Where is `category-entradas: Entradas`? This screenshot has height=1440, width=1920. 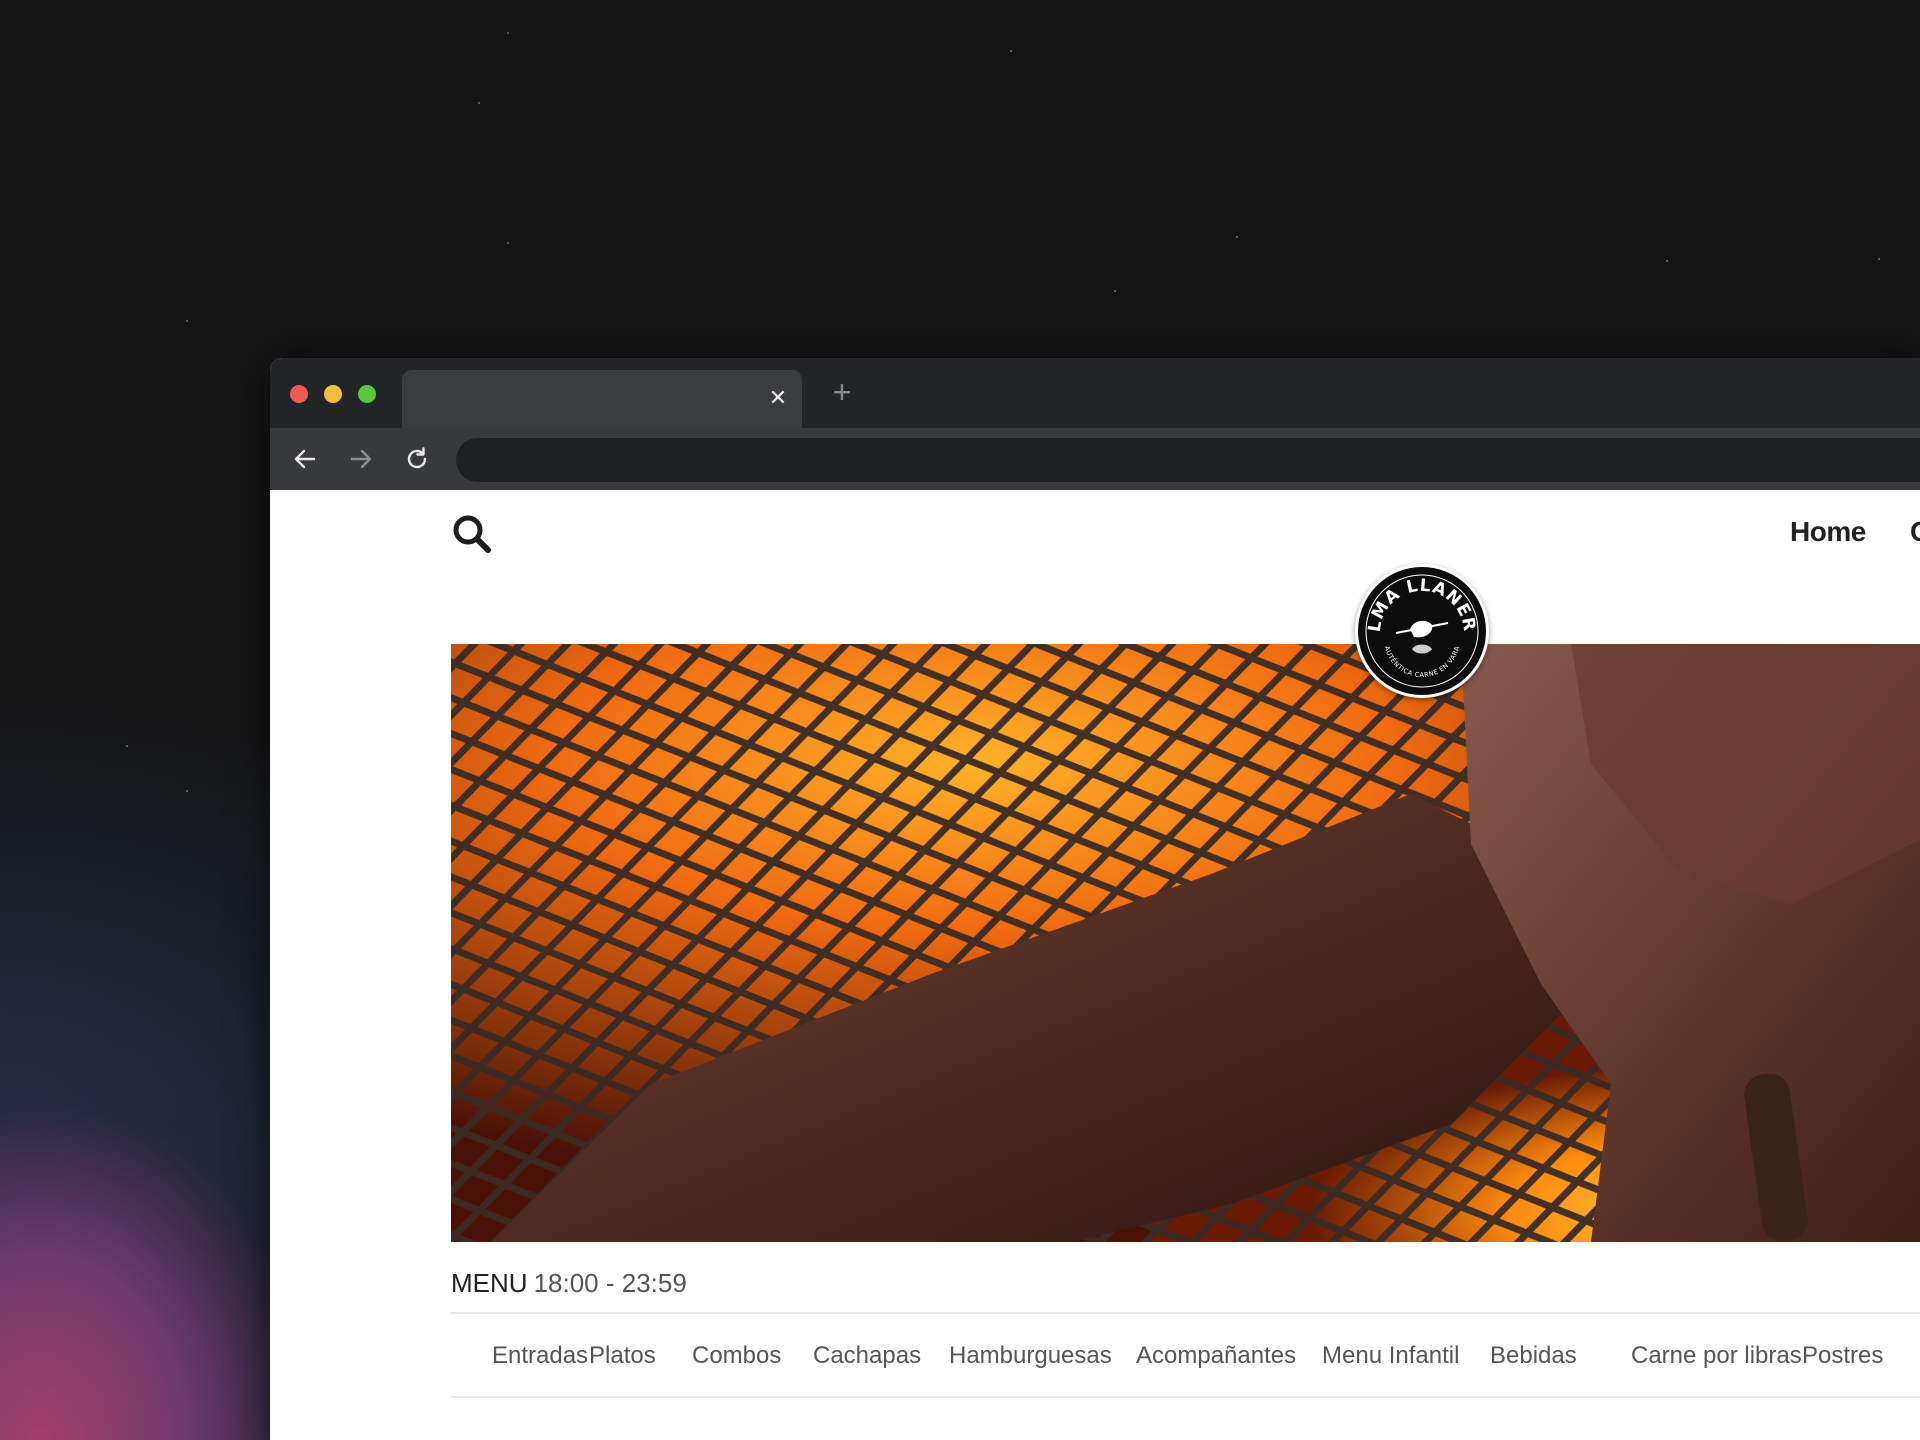 category-entradas: Entradas is located at coordinates (540, 1356).